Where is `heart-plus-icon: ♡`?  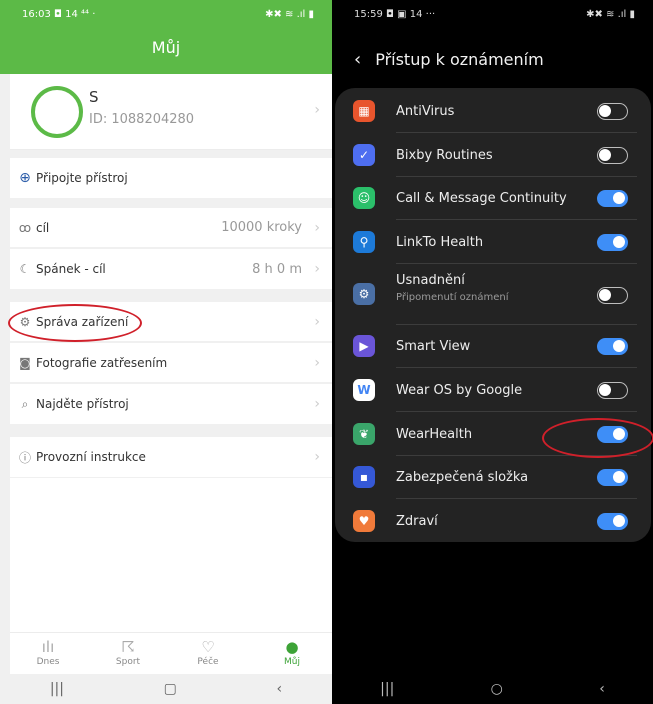
heart-plus-icon: ♡ is located at coordinates (208, 647).